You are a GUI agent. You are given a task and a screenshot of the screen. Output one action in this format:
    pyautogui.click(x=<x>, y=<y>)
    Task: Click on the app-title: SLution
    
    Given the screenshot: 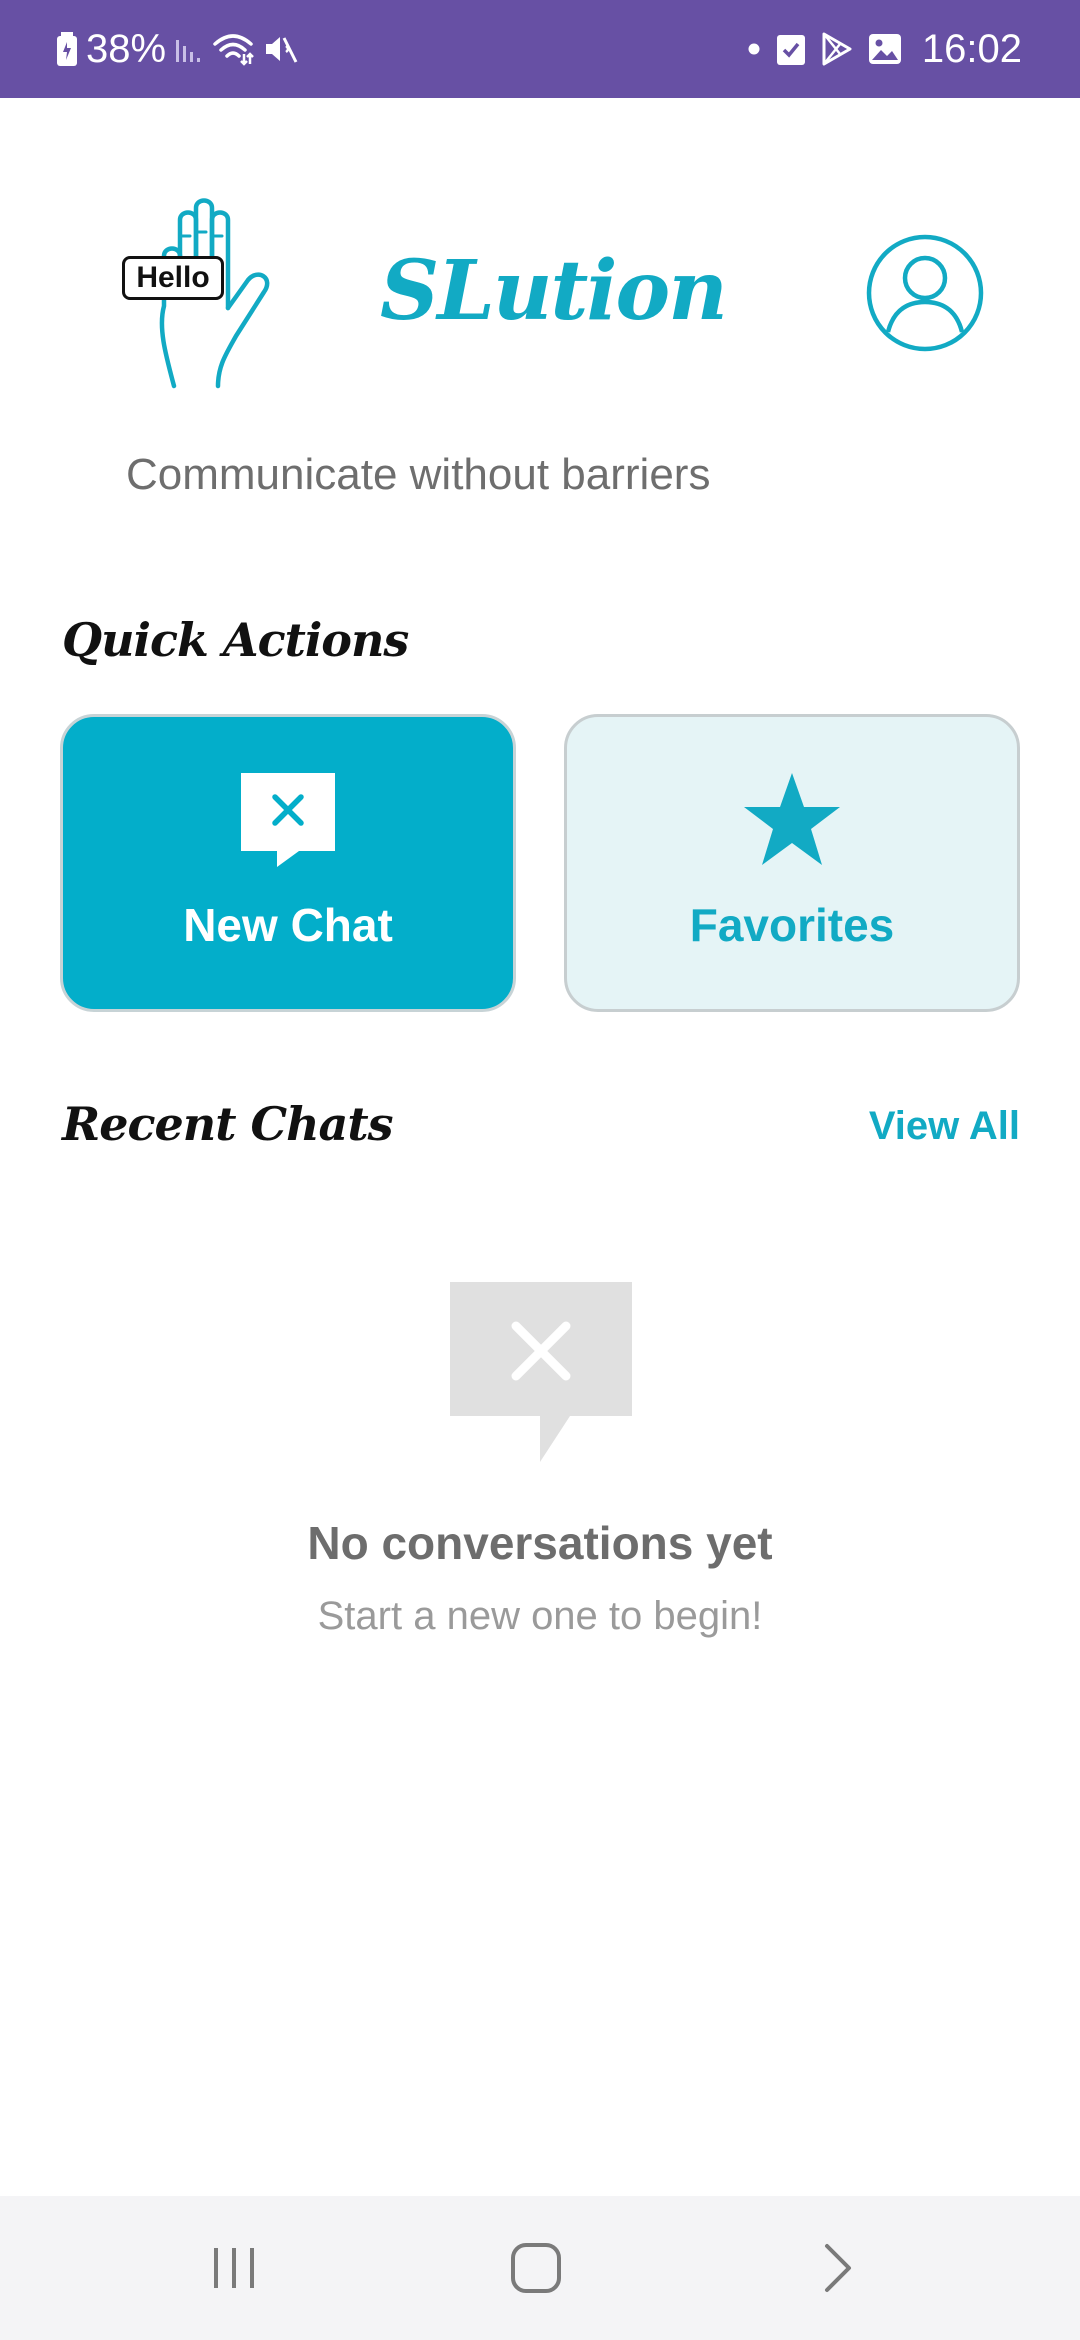 What is the action you would take?
    pyautogui.click(x=554, y=291)
    